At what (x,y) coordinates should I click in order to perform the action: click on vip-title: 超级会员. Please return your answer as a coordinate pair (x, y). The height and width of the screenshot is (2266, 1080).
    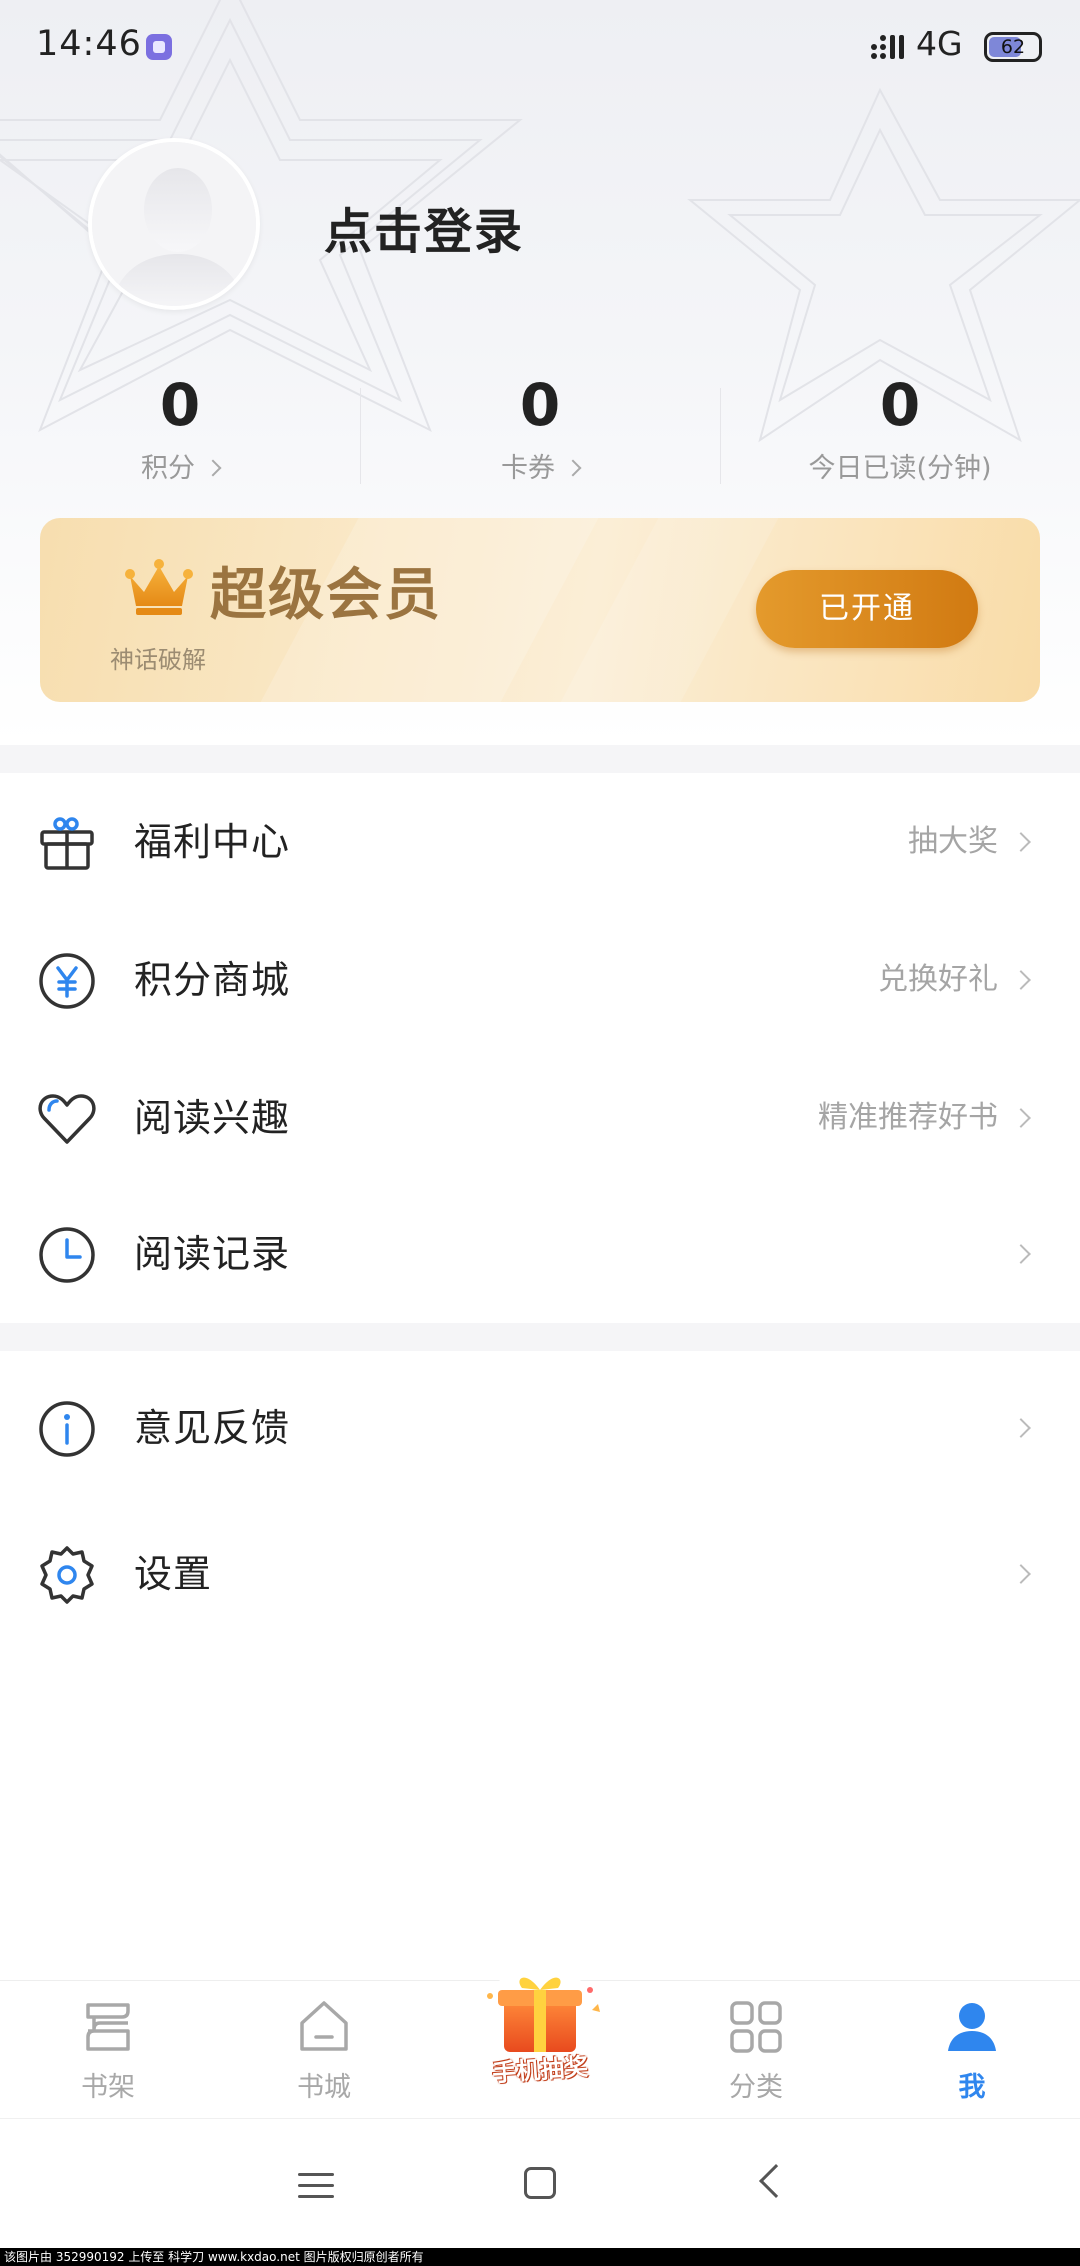
    Looking at the image, I should click on (326, 595).